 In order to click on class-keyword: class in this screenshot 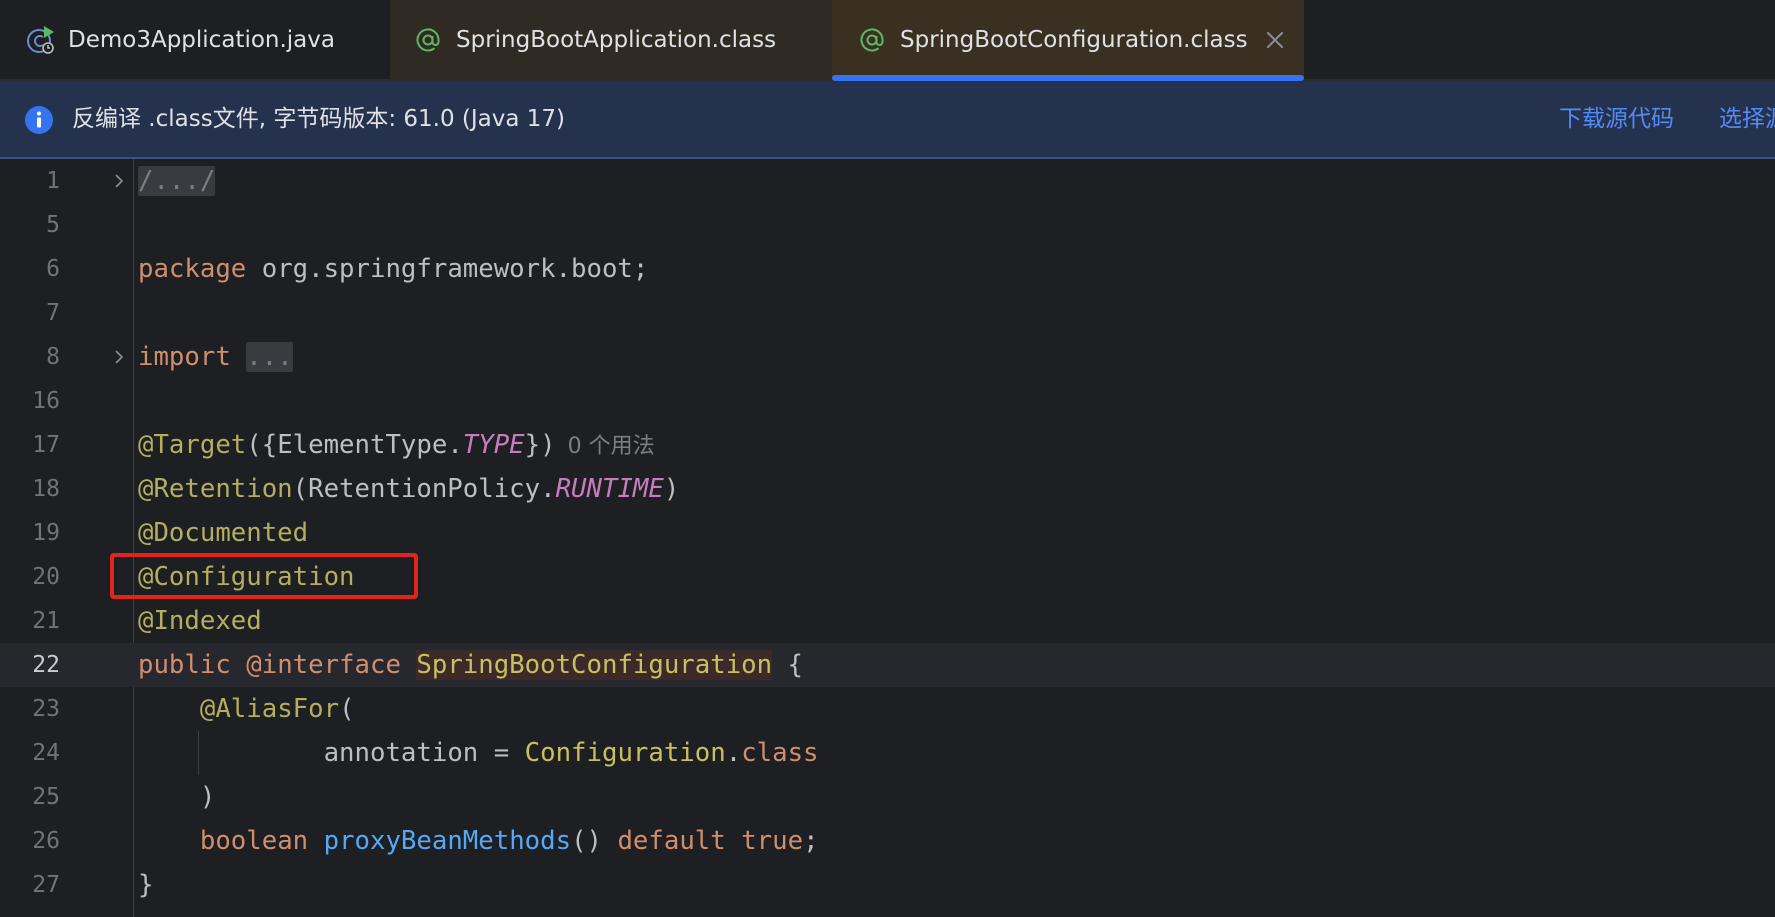, I will do `click(780, 753)`.